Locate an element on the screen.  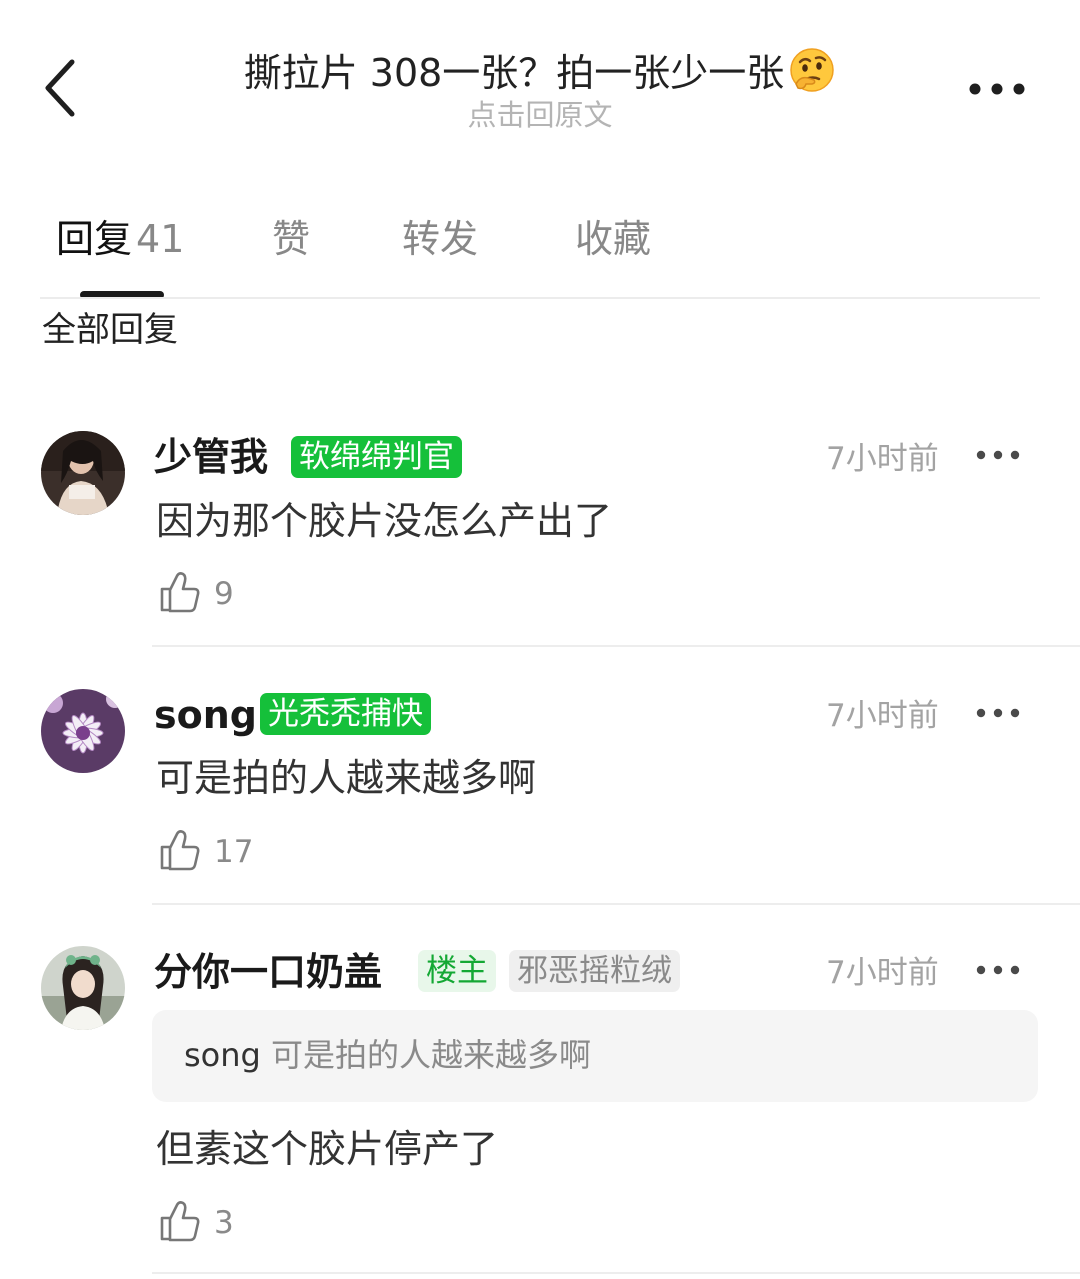
tab-likes-label: 赞 is located at coordinates (291, 239).